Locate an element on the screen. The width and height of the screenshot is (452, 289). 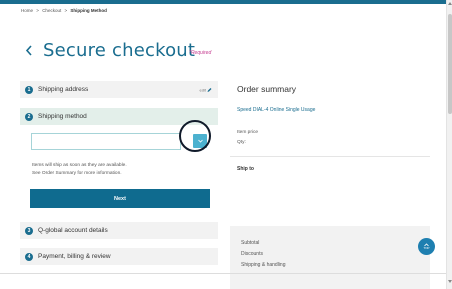
item-price-label: Item price is located at coordinates (248, 132).